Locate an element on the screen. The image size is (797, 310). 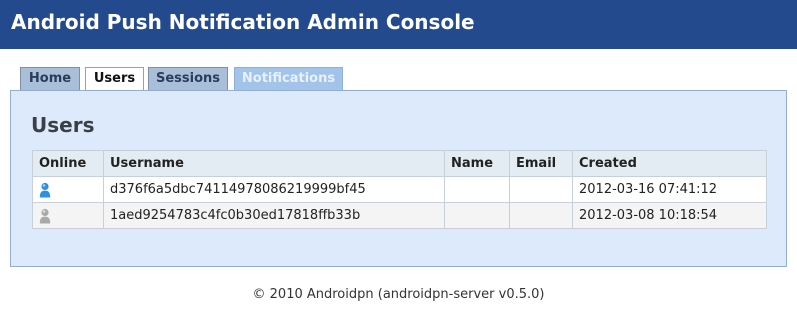
column-header-created: Created is located at coordinates (669, 163).